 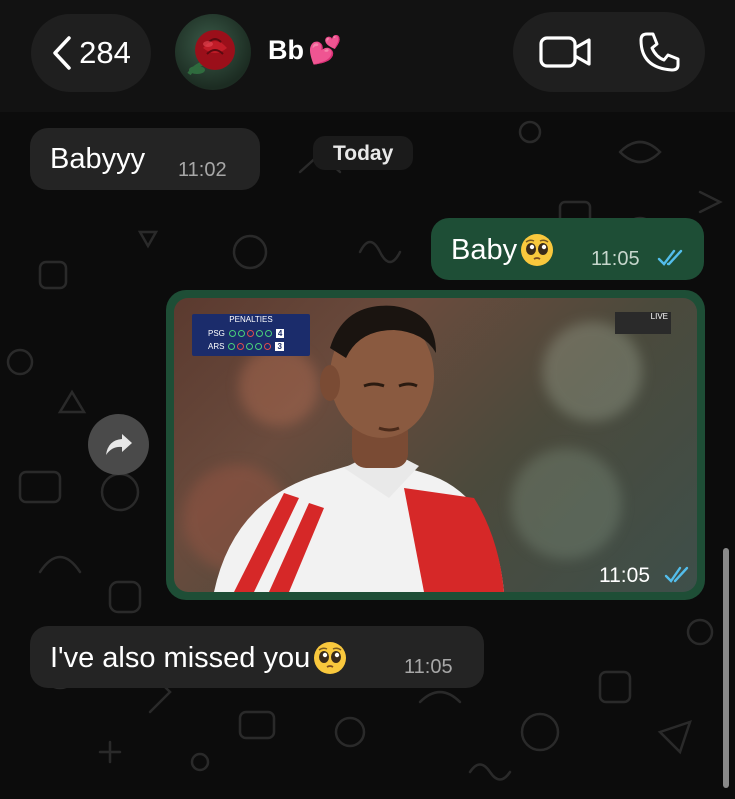 I want to click on chevron-left-icon, so click(x=62, y=53).